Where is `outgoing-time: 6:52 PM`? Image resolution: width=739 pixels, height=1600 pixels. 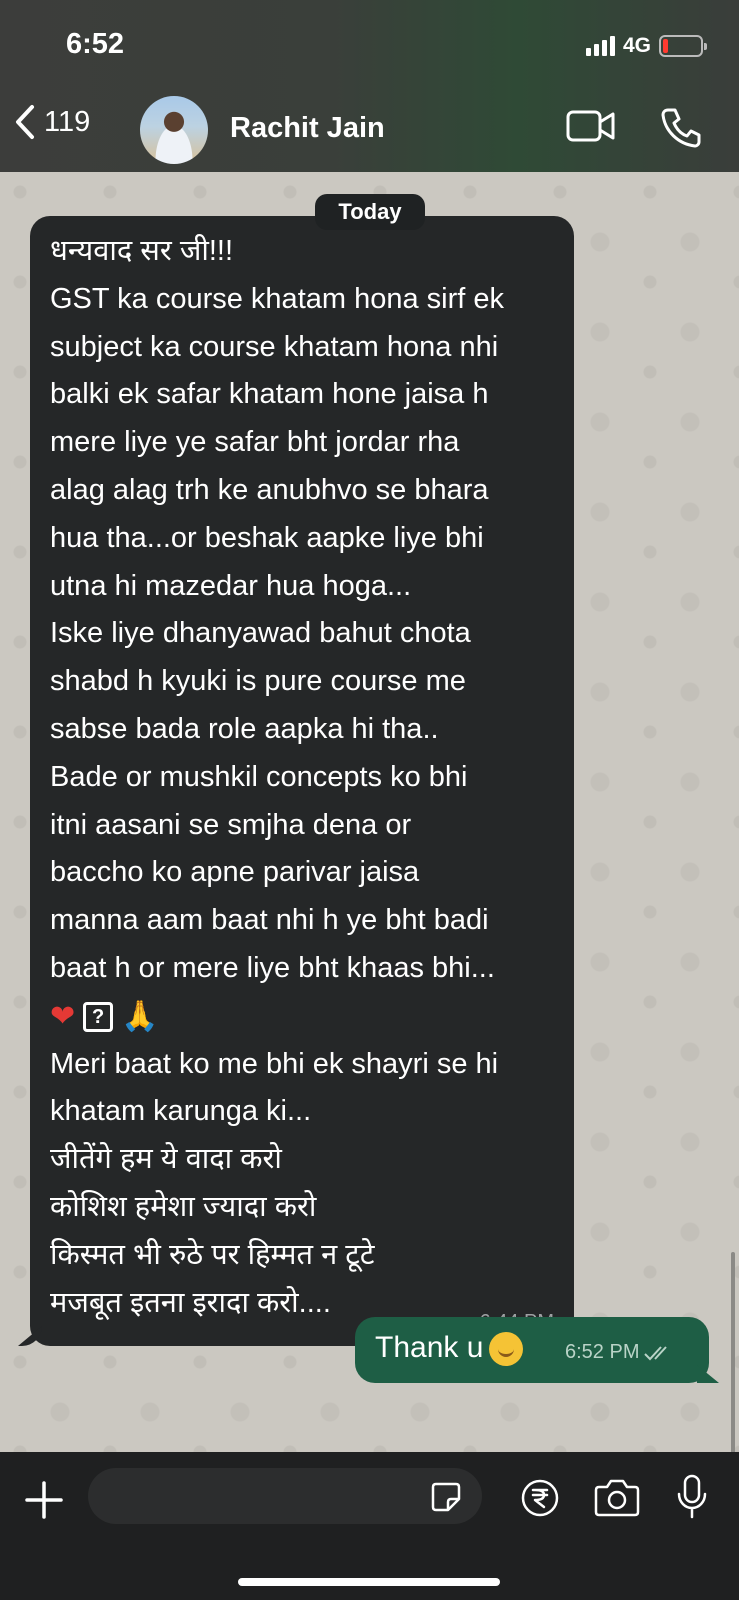
outgoing-time: 6:52 PM is located at coordinates (602, 1352).